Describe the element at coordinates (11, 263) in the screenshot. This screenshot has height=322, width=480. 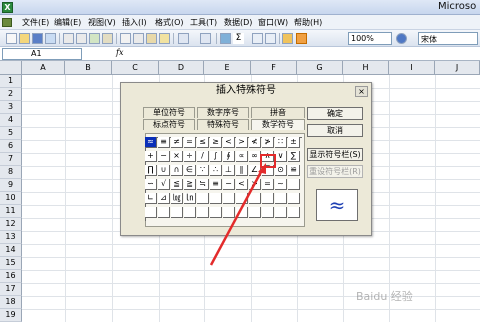
I see `row-header: 15` at that location.